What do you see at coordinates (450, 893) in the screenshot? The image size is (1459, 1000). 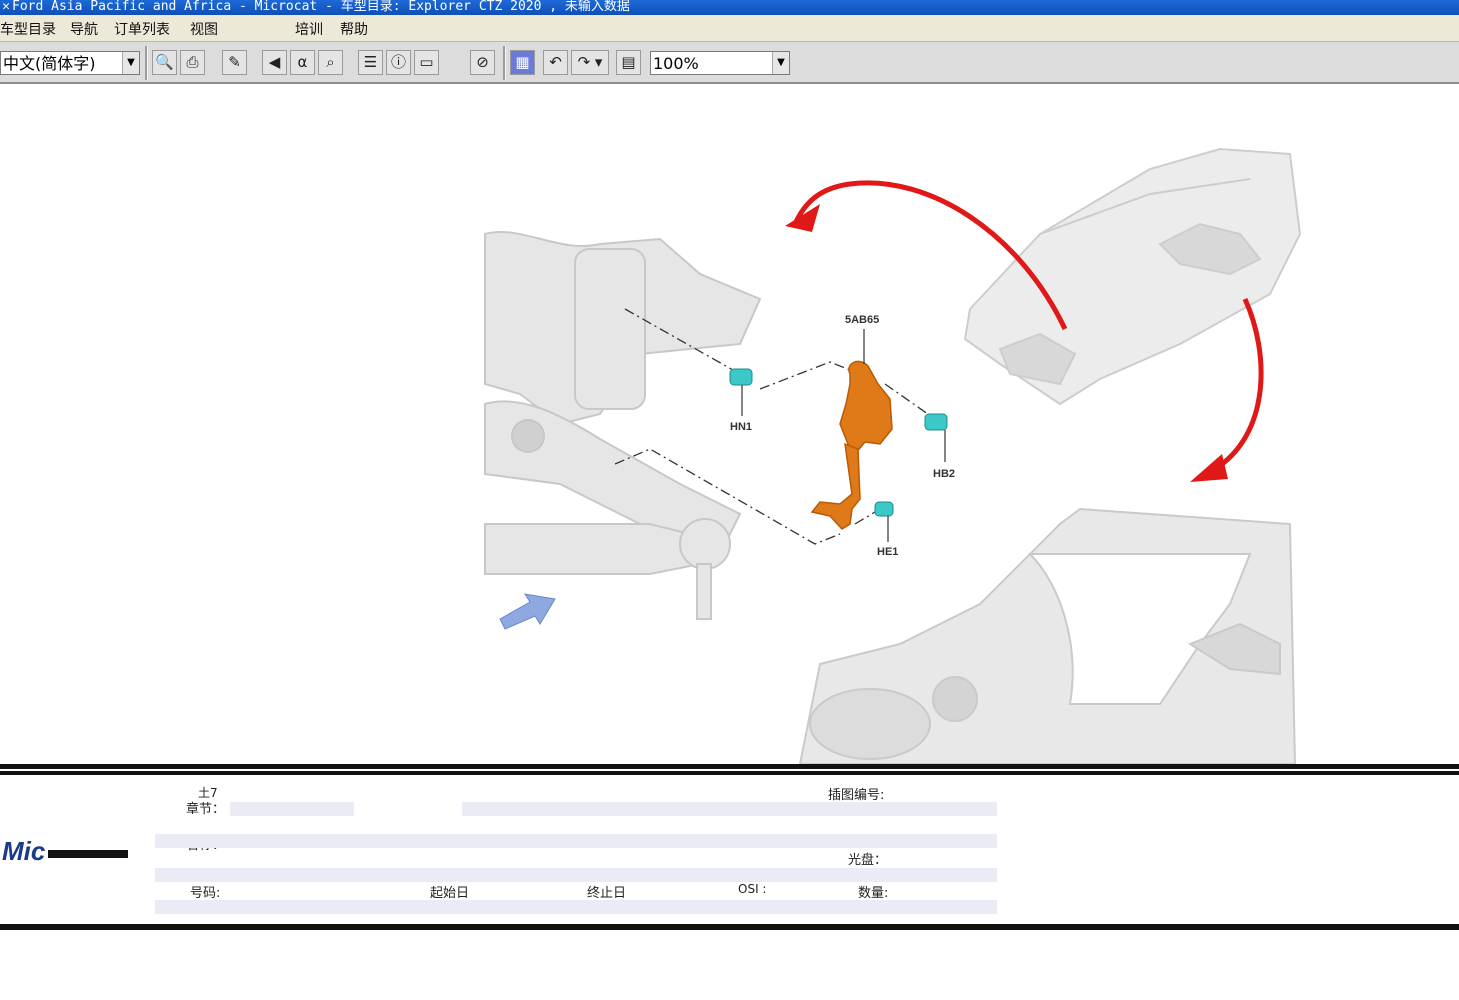 I see `start-date-label: 起始日` at bounding box center [450, 893].